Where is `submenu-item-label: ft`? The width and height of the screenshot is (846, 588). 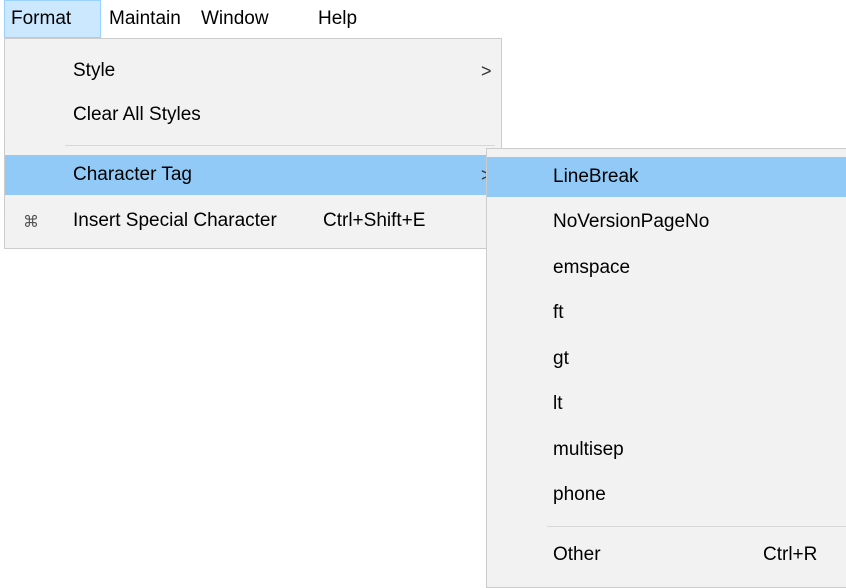
submenu-item-label: ft is located at coordinates (558, 312).